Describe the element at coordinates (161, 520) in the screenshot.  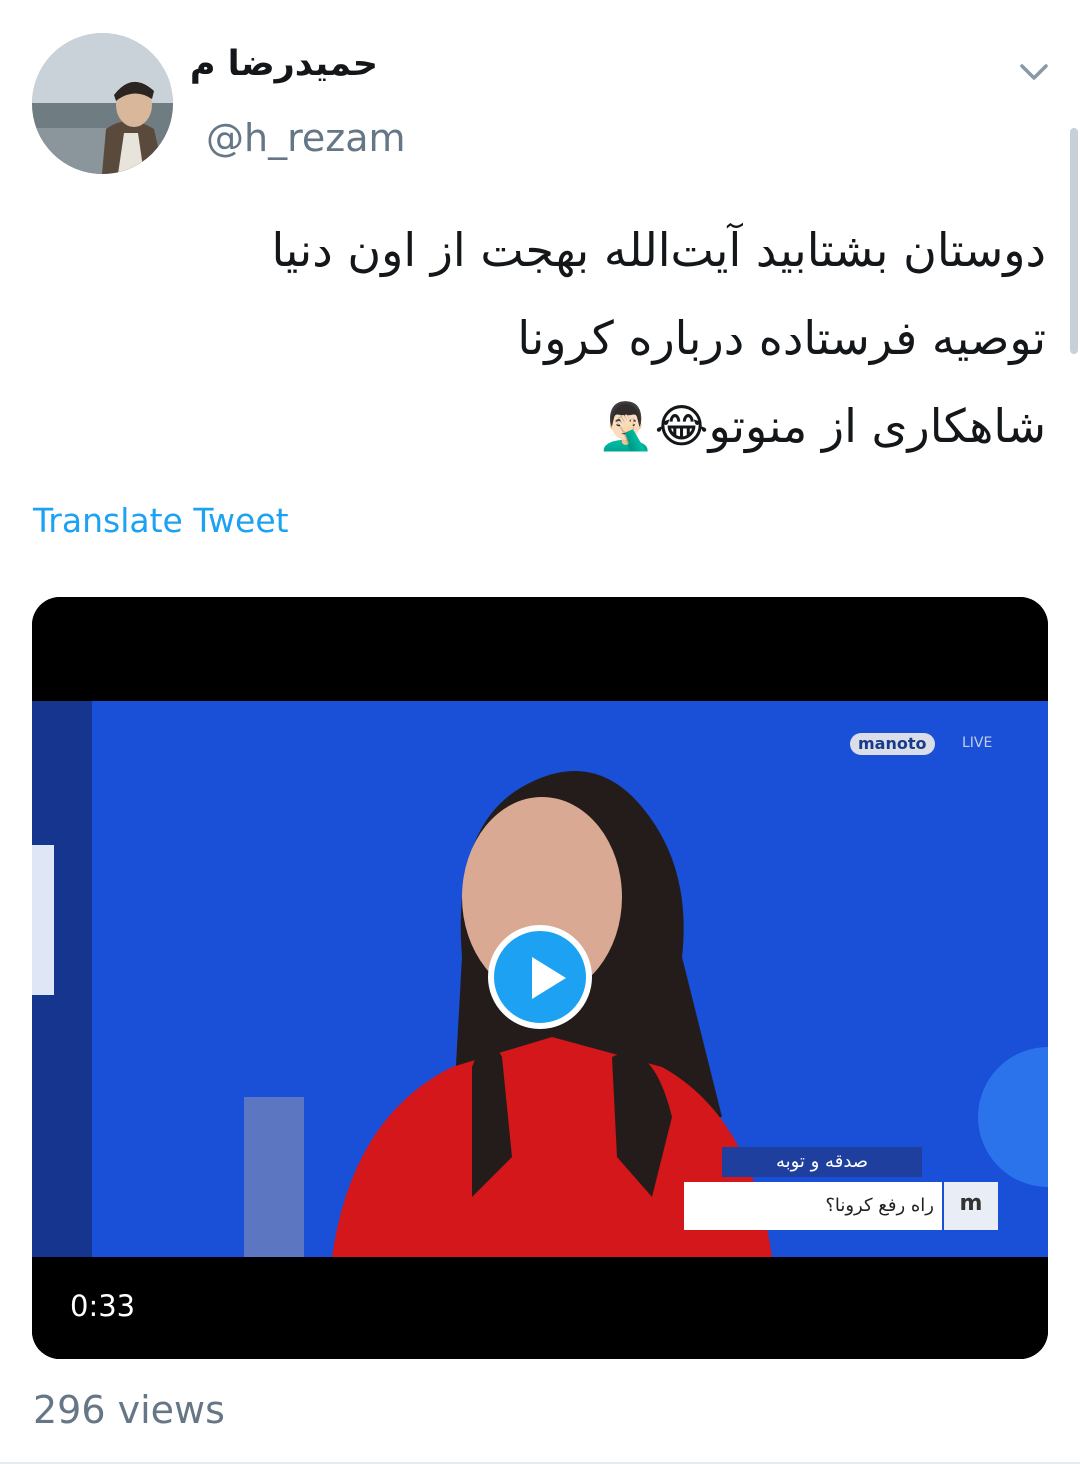
I see `translate-tweet-link: Translate Tweet` at that location.